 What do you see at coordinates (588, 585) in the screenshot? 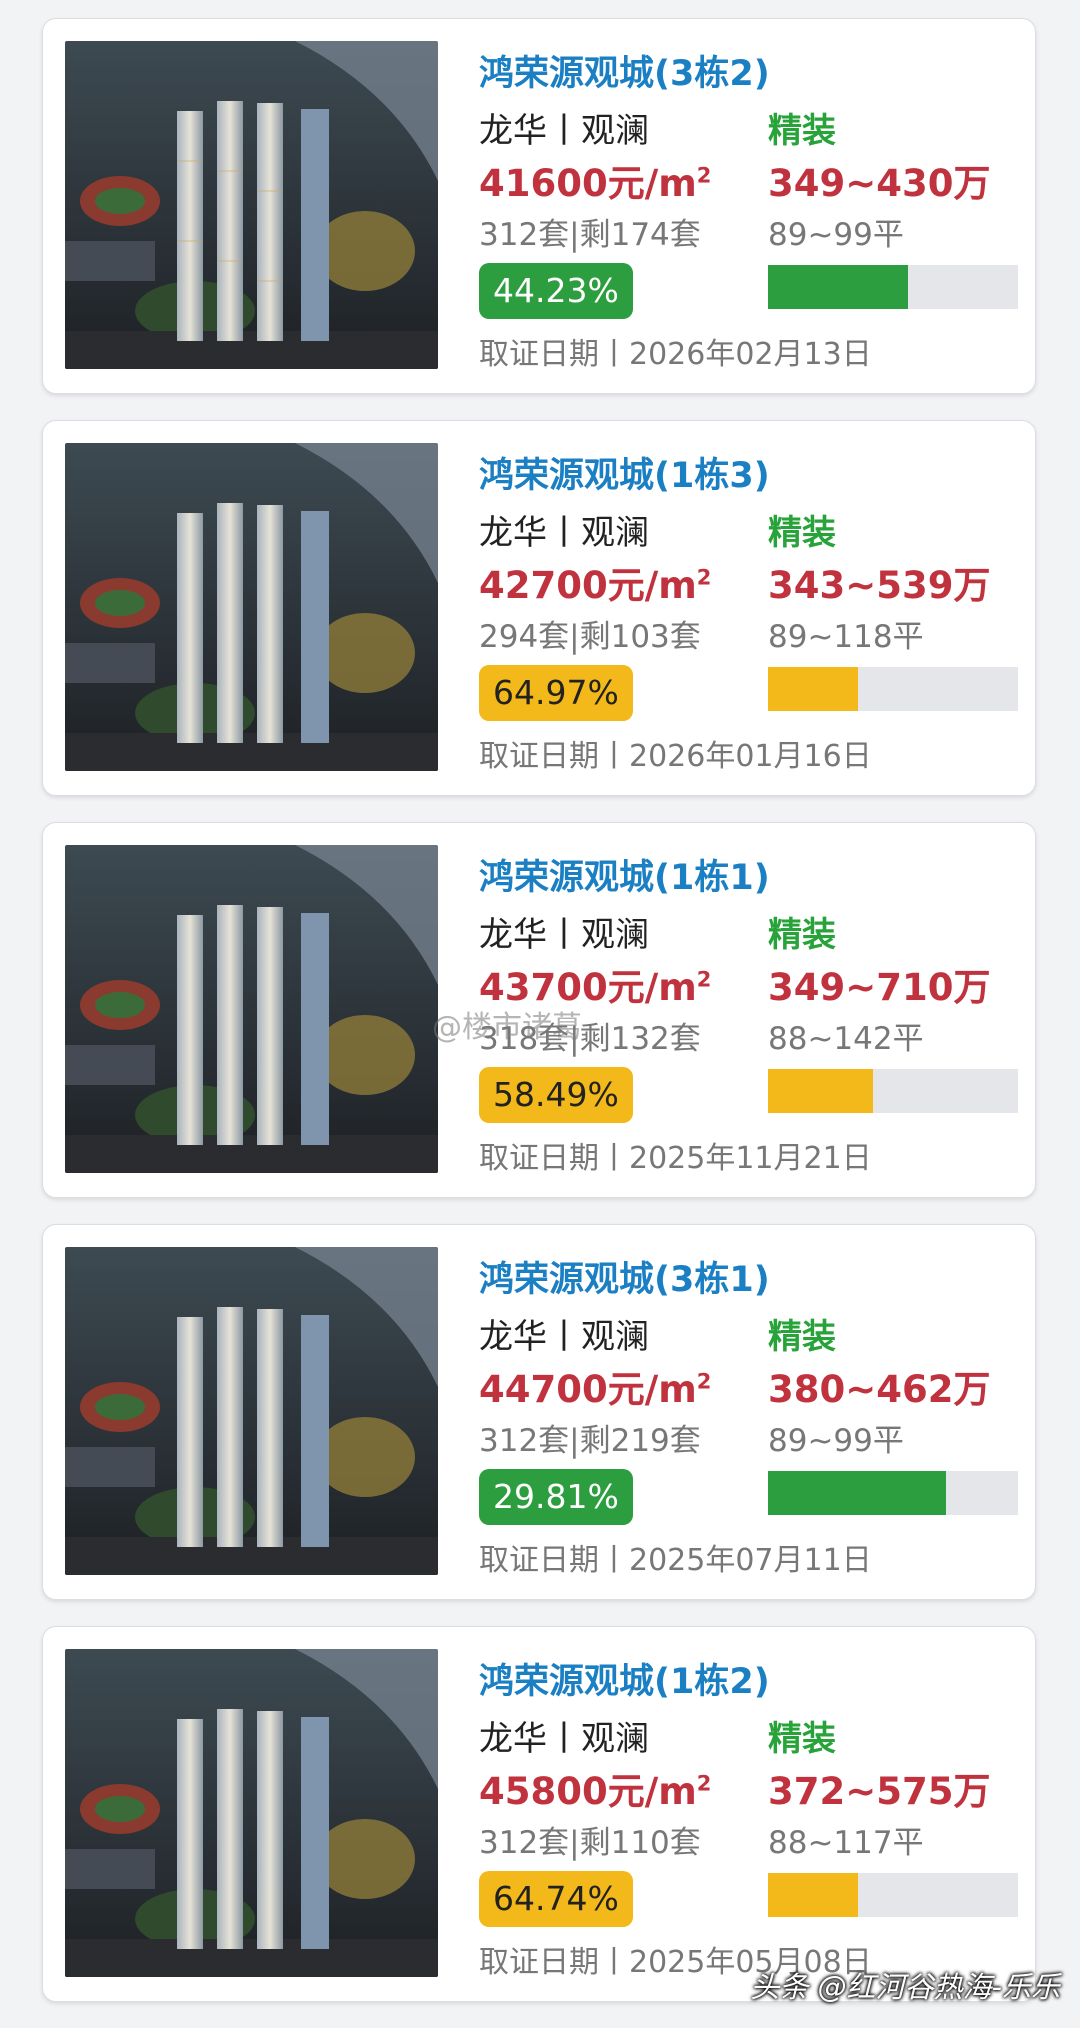
I see `unit-price-value: 42700元/m` at bounding box center [588, 585].